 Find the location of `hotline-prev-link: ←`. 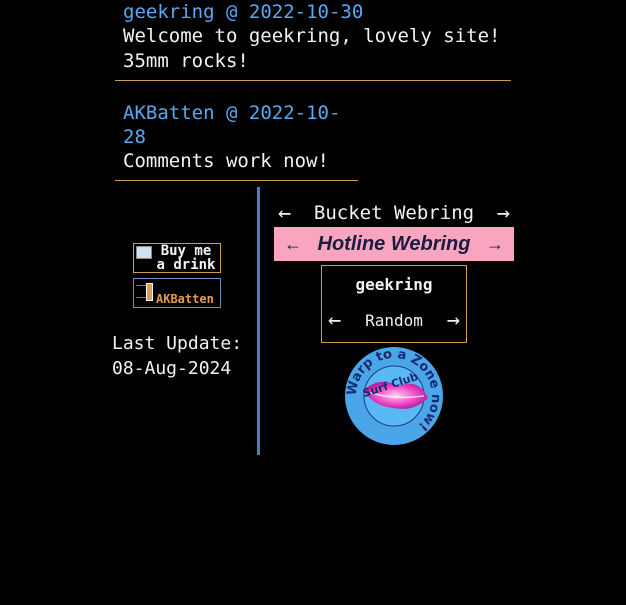

hotline-prev-link: ← is located at coordinates (293, 244).